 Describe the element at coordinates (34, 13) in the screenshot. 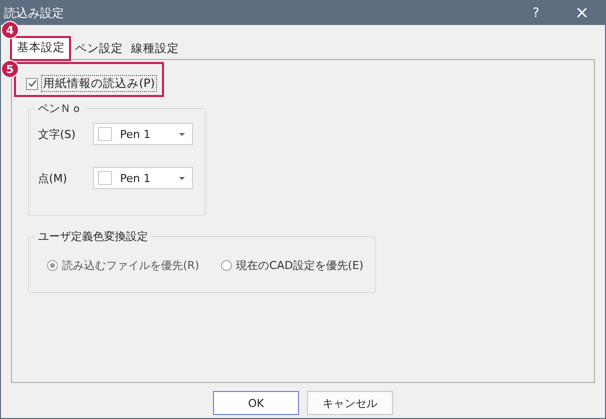

I see `window-title: 読込み設定` at that location.